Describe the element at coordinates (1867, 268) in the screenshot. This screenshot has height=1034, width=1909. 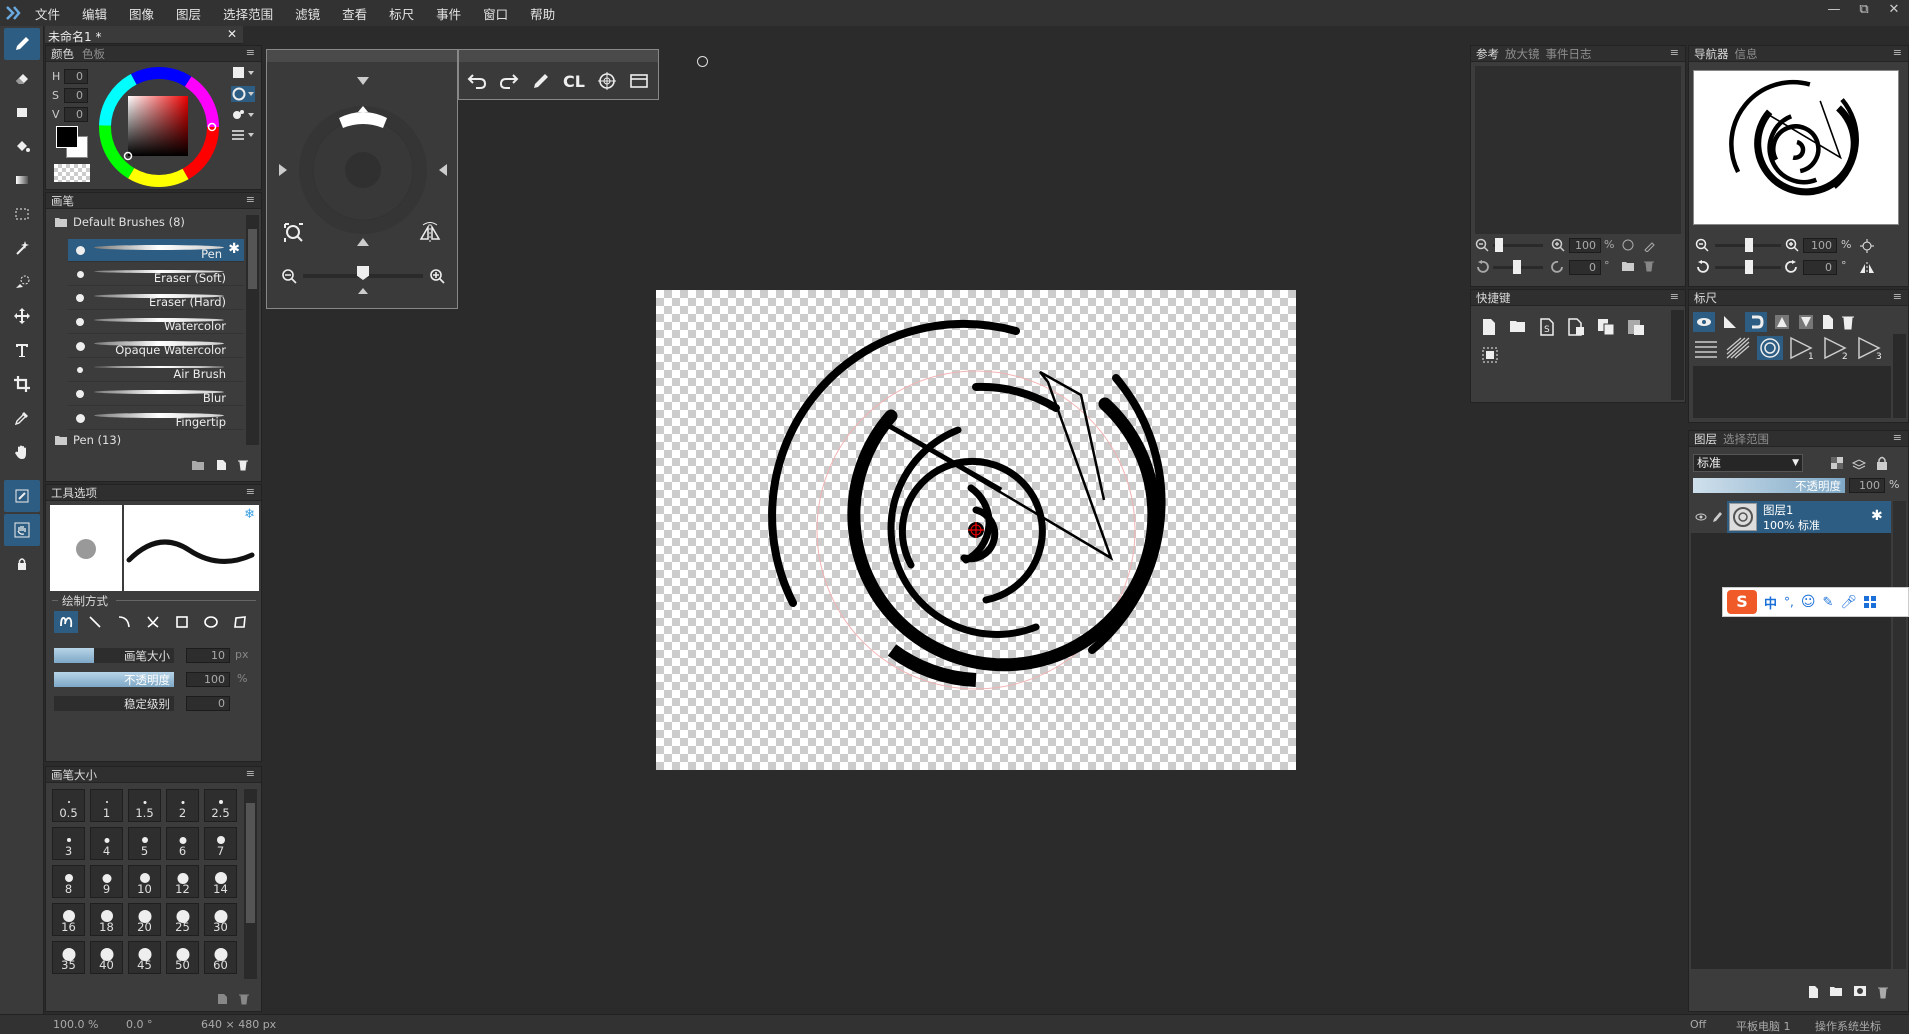
I see `nav-flip-icon` at that location.